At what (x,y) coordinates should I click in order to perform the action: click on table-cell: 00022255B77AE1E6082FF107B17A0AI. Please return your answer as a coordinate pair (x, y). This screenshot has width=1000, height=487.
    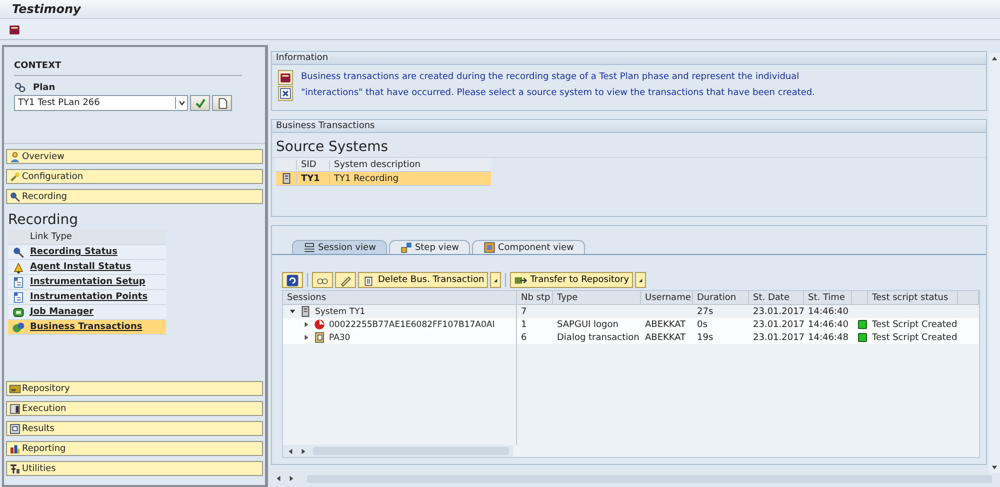
    Looking at the image, I should click on (412, 325).